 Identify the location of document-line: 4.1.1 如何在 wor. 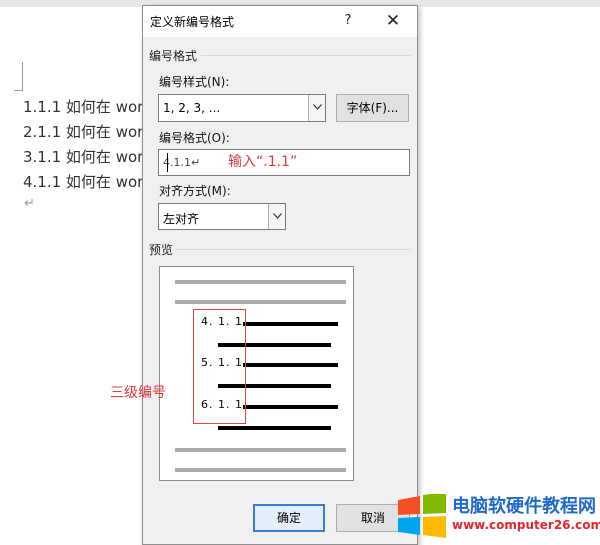
(83, 182).